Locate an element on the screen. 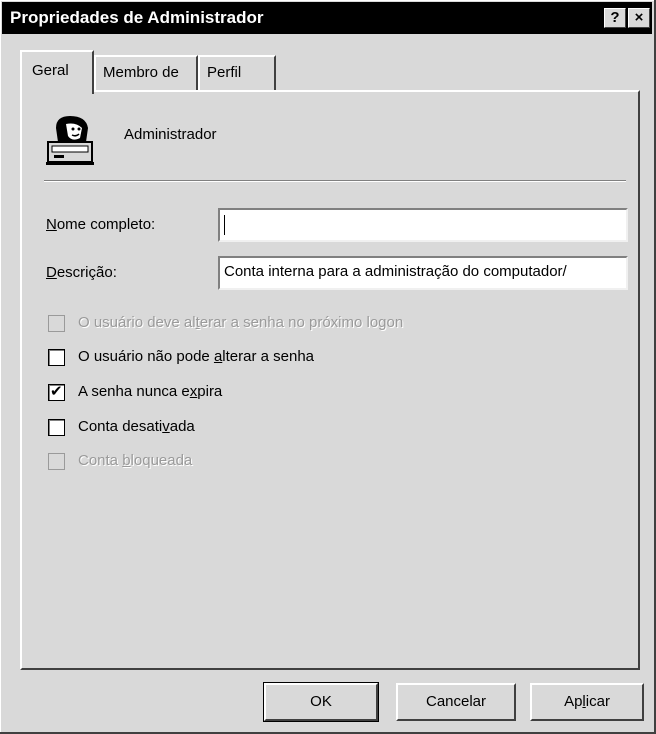  user-computer-icon is located at coordinates (73, 141).